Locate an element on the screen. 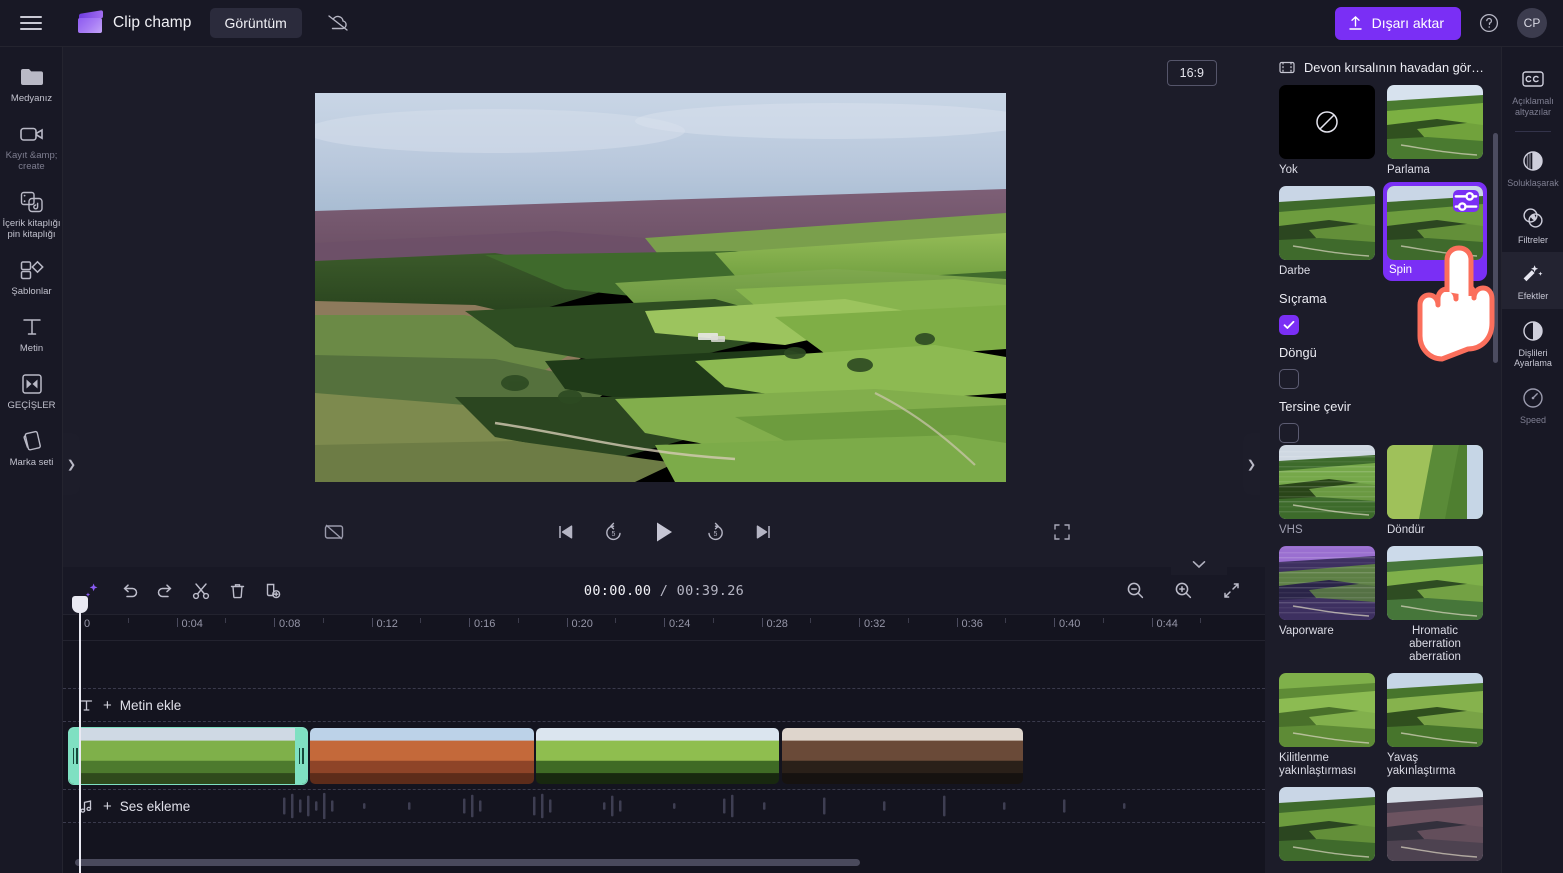  adjust-colors-icon is located at coordinates (1533, 331).